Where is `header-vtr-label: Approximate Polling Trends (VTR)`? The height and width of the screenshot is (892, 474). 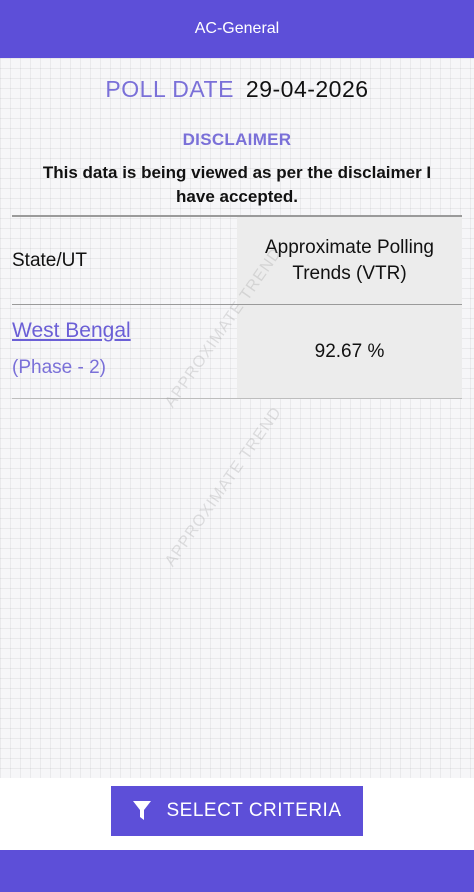 header-vtr-label: Approximate Polling Trends (VTR) is located at coordinates (349, 260).